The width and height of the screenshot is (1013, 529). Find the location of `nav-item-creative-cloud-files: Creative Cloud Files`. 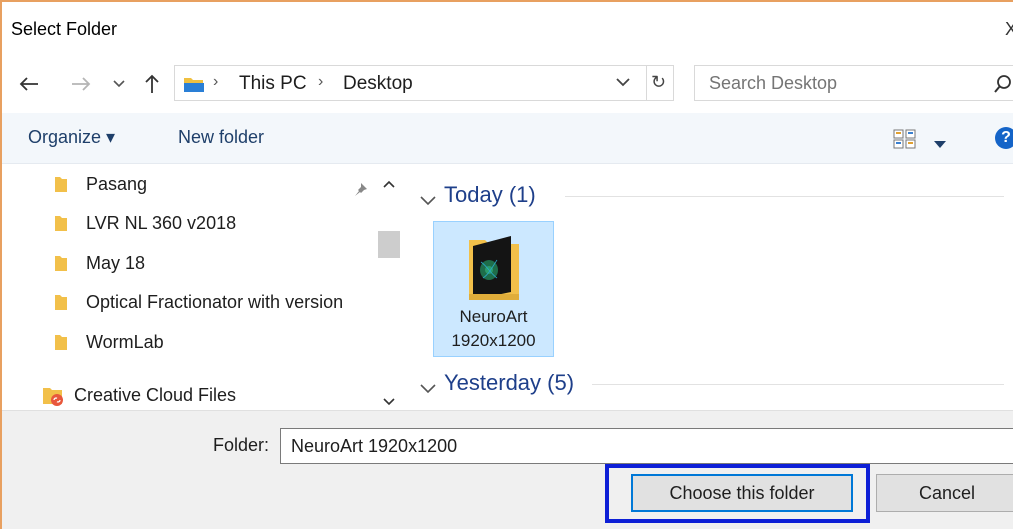

nav-item-creative-cloud-files: Creative Cloud Files is located at coordinates (187, 395).